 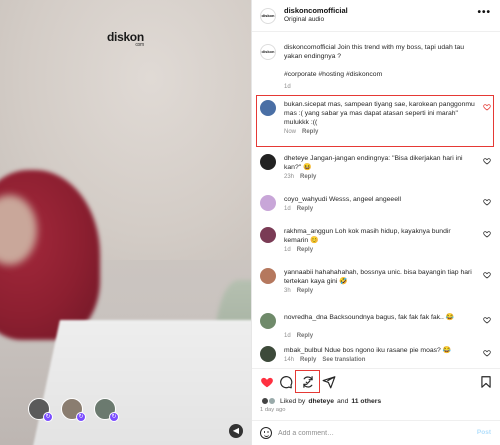 What do you see at coordinates (287, 87) in the screenshot?
I see `caption-time: 1d` at bounding box center [287, 87].